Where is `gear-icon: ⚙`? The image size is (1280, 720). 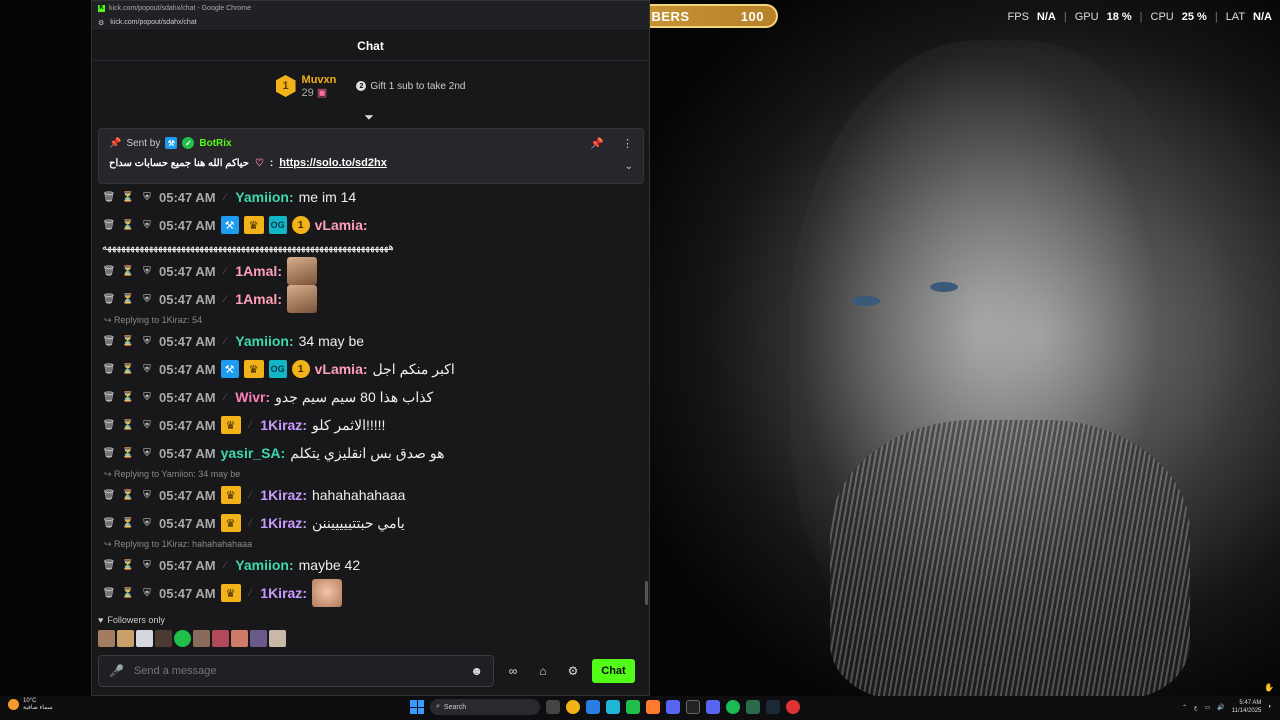 gear-icon: ⚙ is located at coordinates (573, 671).